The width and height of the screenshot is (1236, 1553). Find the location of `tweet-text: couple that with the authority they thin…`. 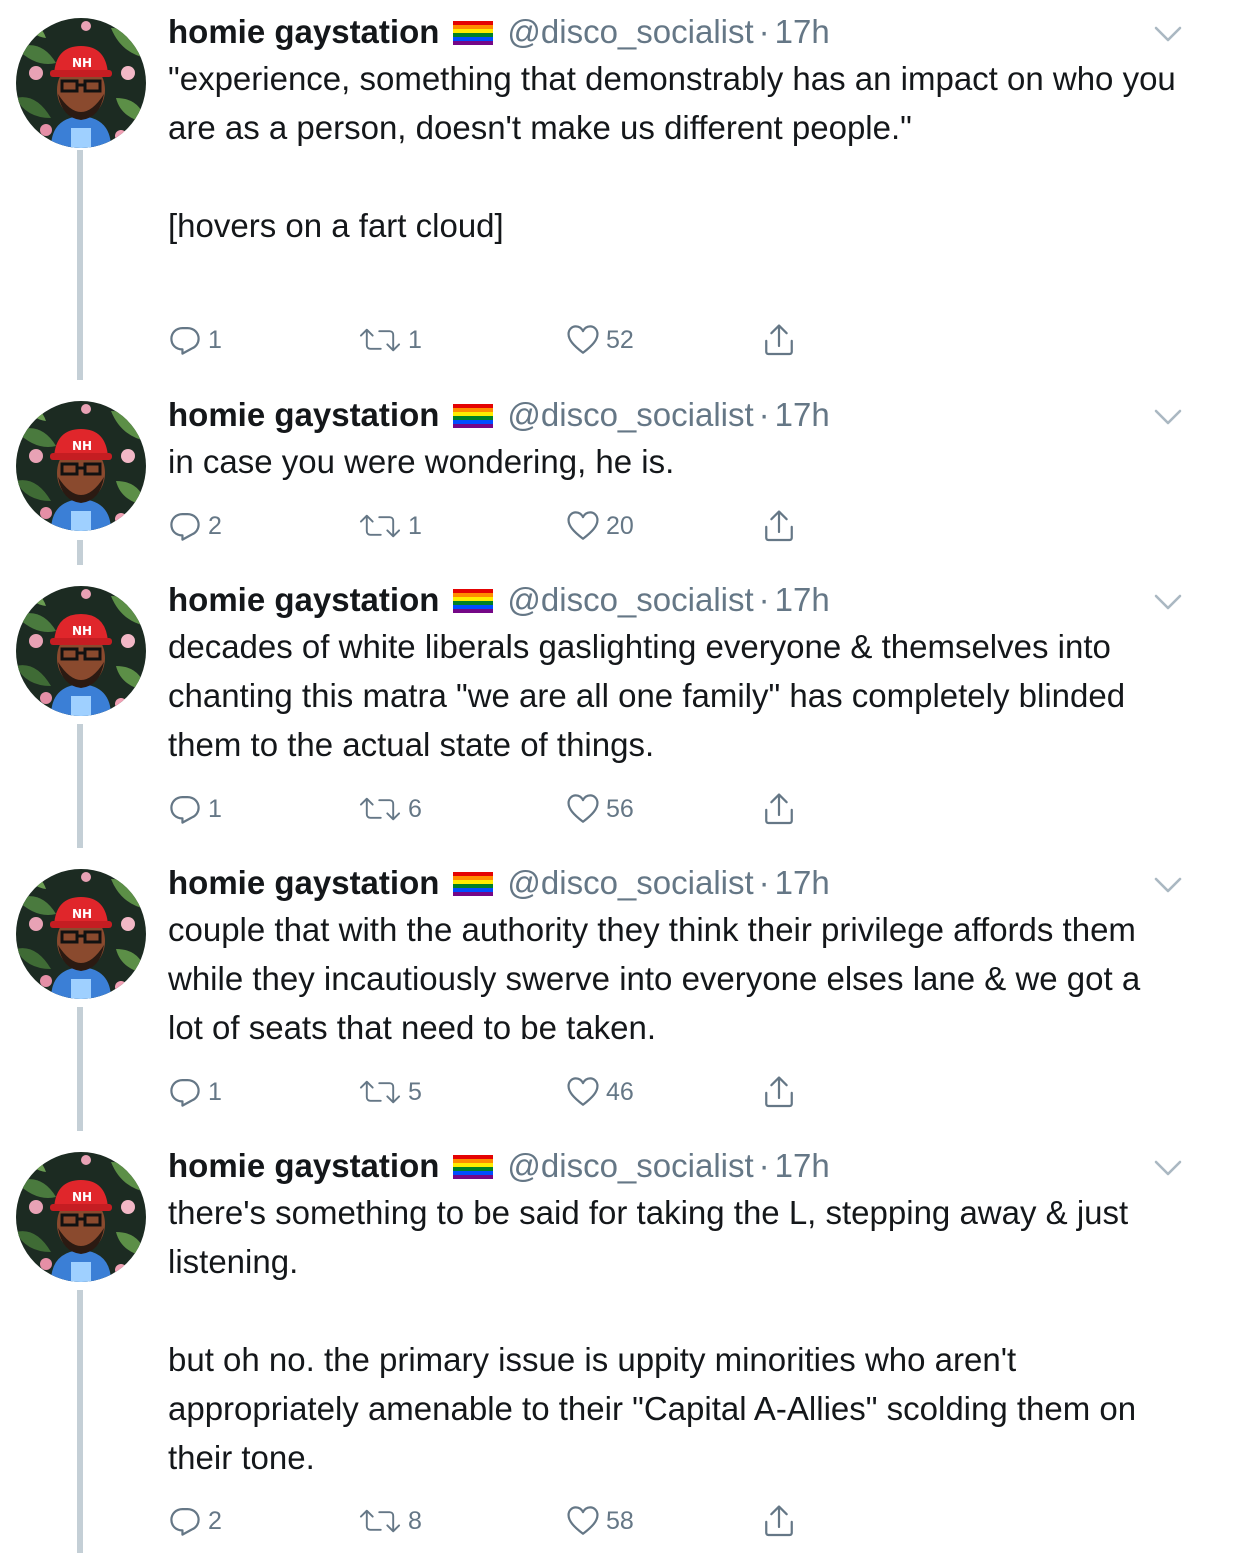

tweet-text: couple that with the authority they thin… is located at coordinates (659, 978).